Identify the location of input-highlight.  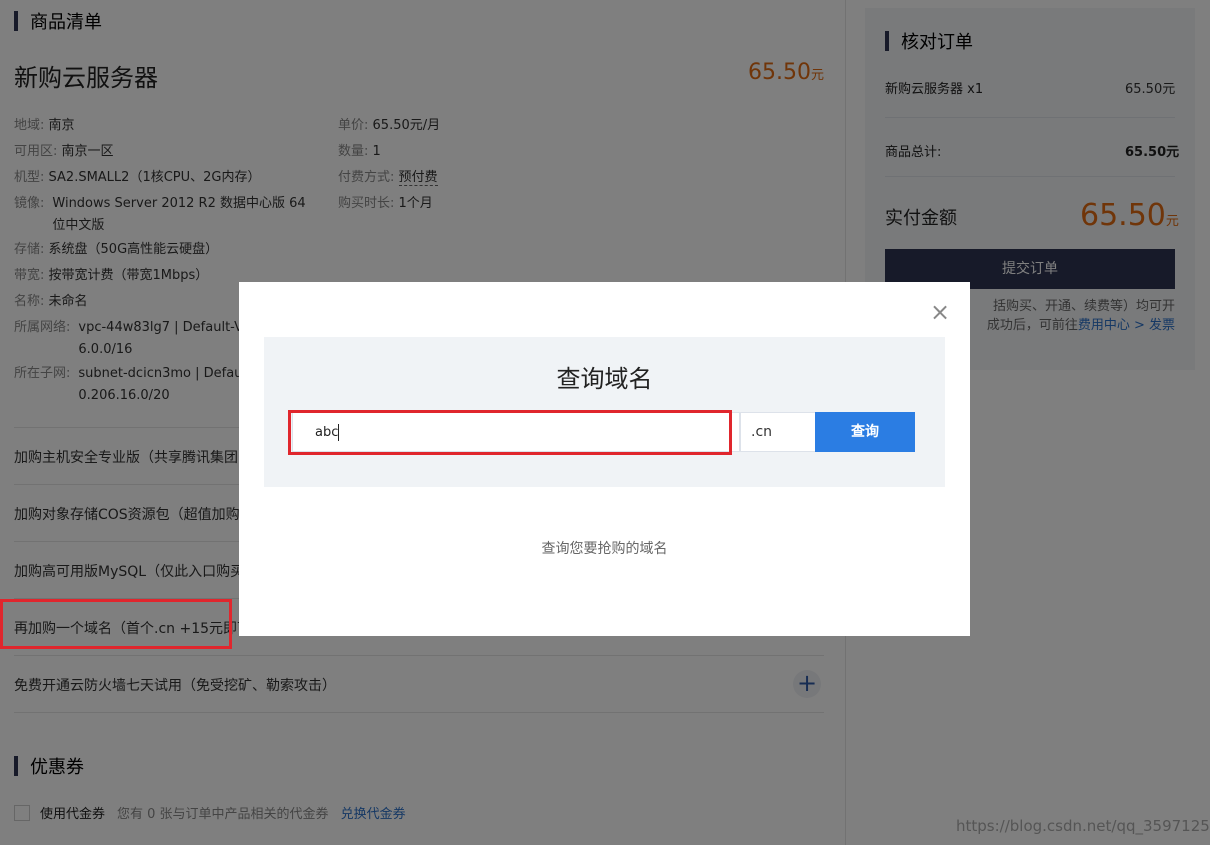
(510, 432).